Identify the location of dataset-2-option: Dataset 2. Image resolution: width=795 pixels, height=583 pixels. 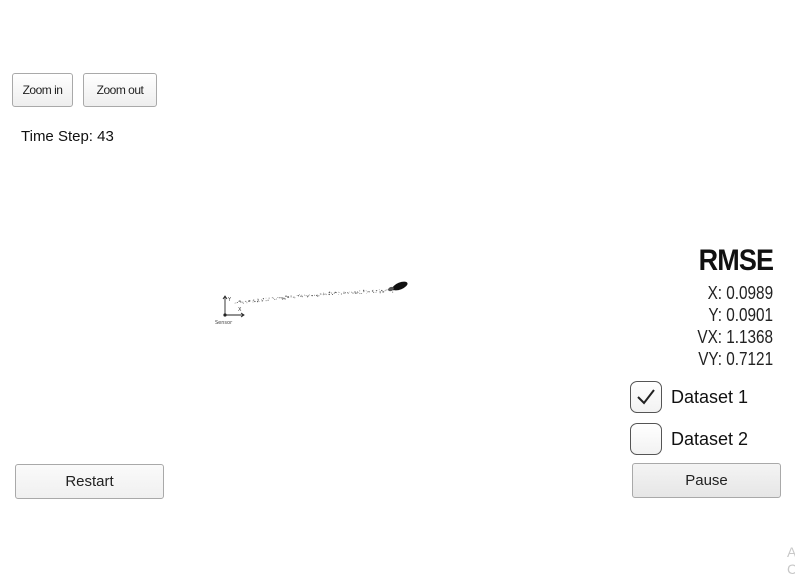
(689, 439).